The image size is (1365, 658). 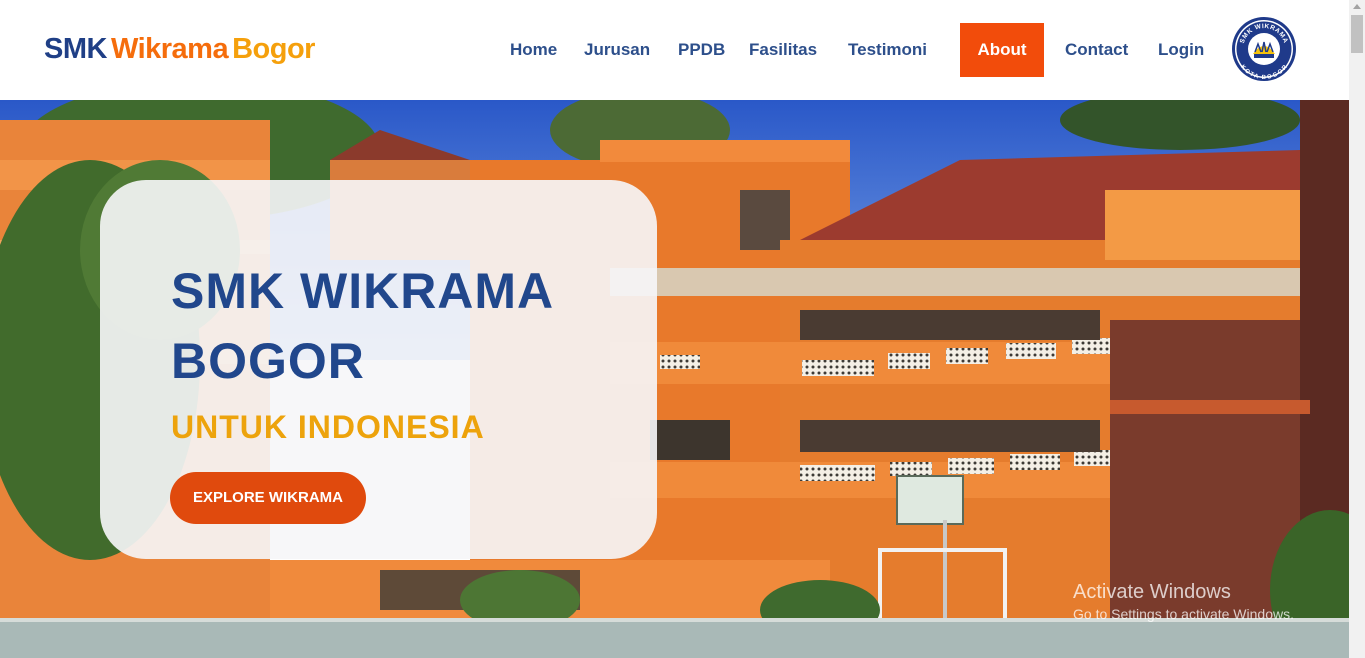 I want to click on scroll-up-arrow-icon, so click(x=1357, y=6).